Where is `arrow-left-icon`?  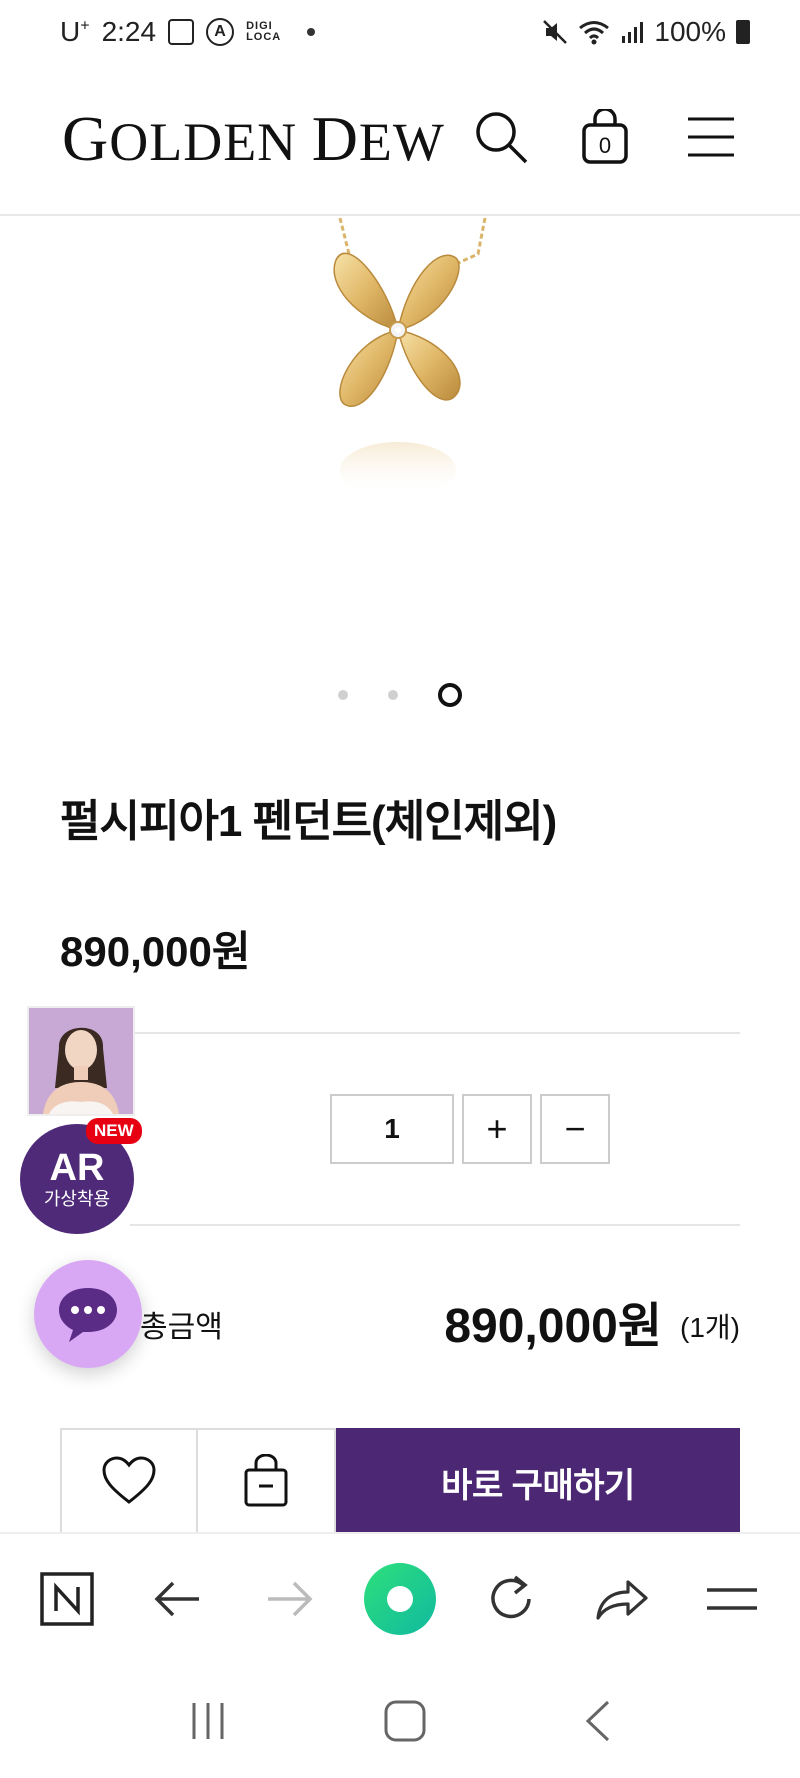 arrow-left-icon is located at coordinates (177, 1599).